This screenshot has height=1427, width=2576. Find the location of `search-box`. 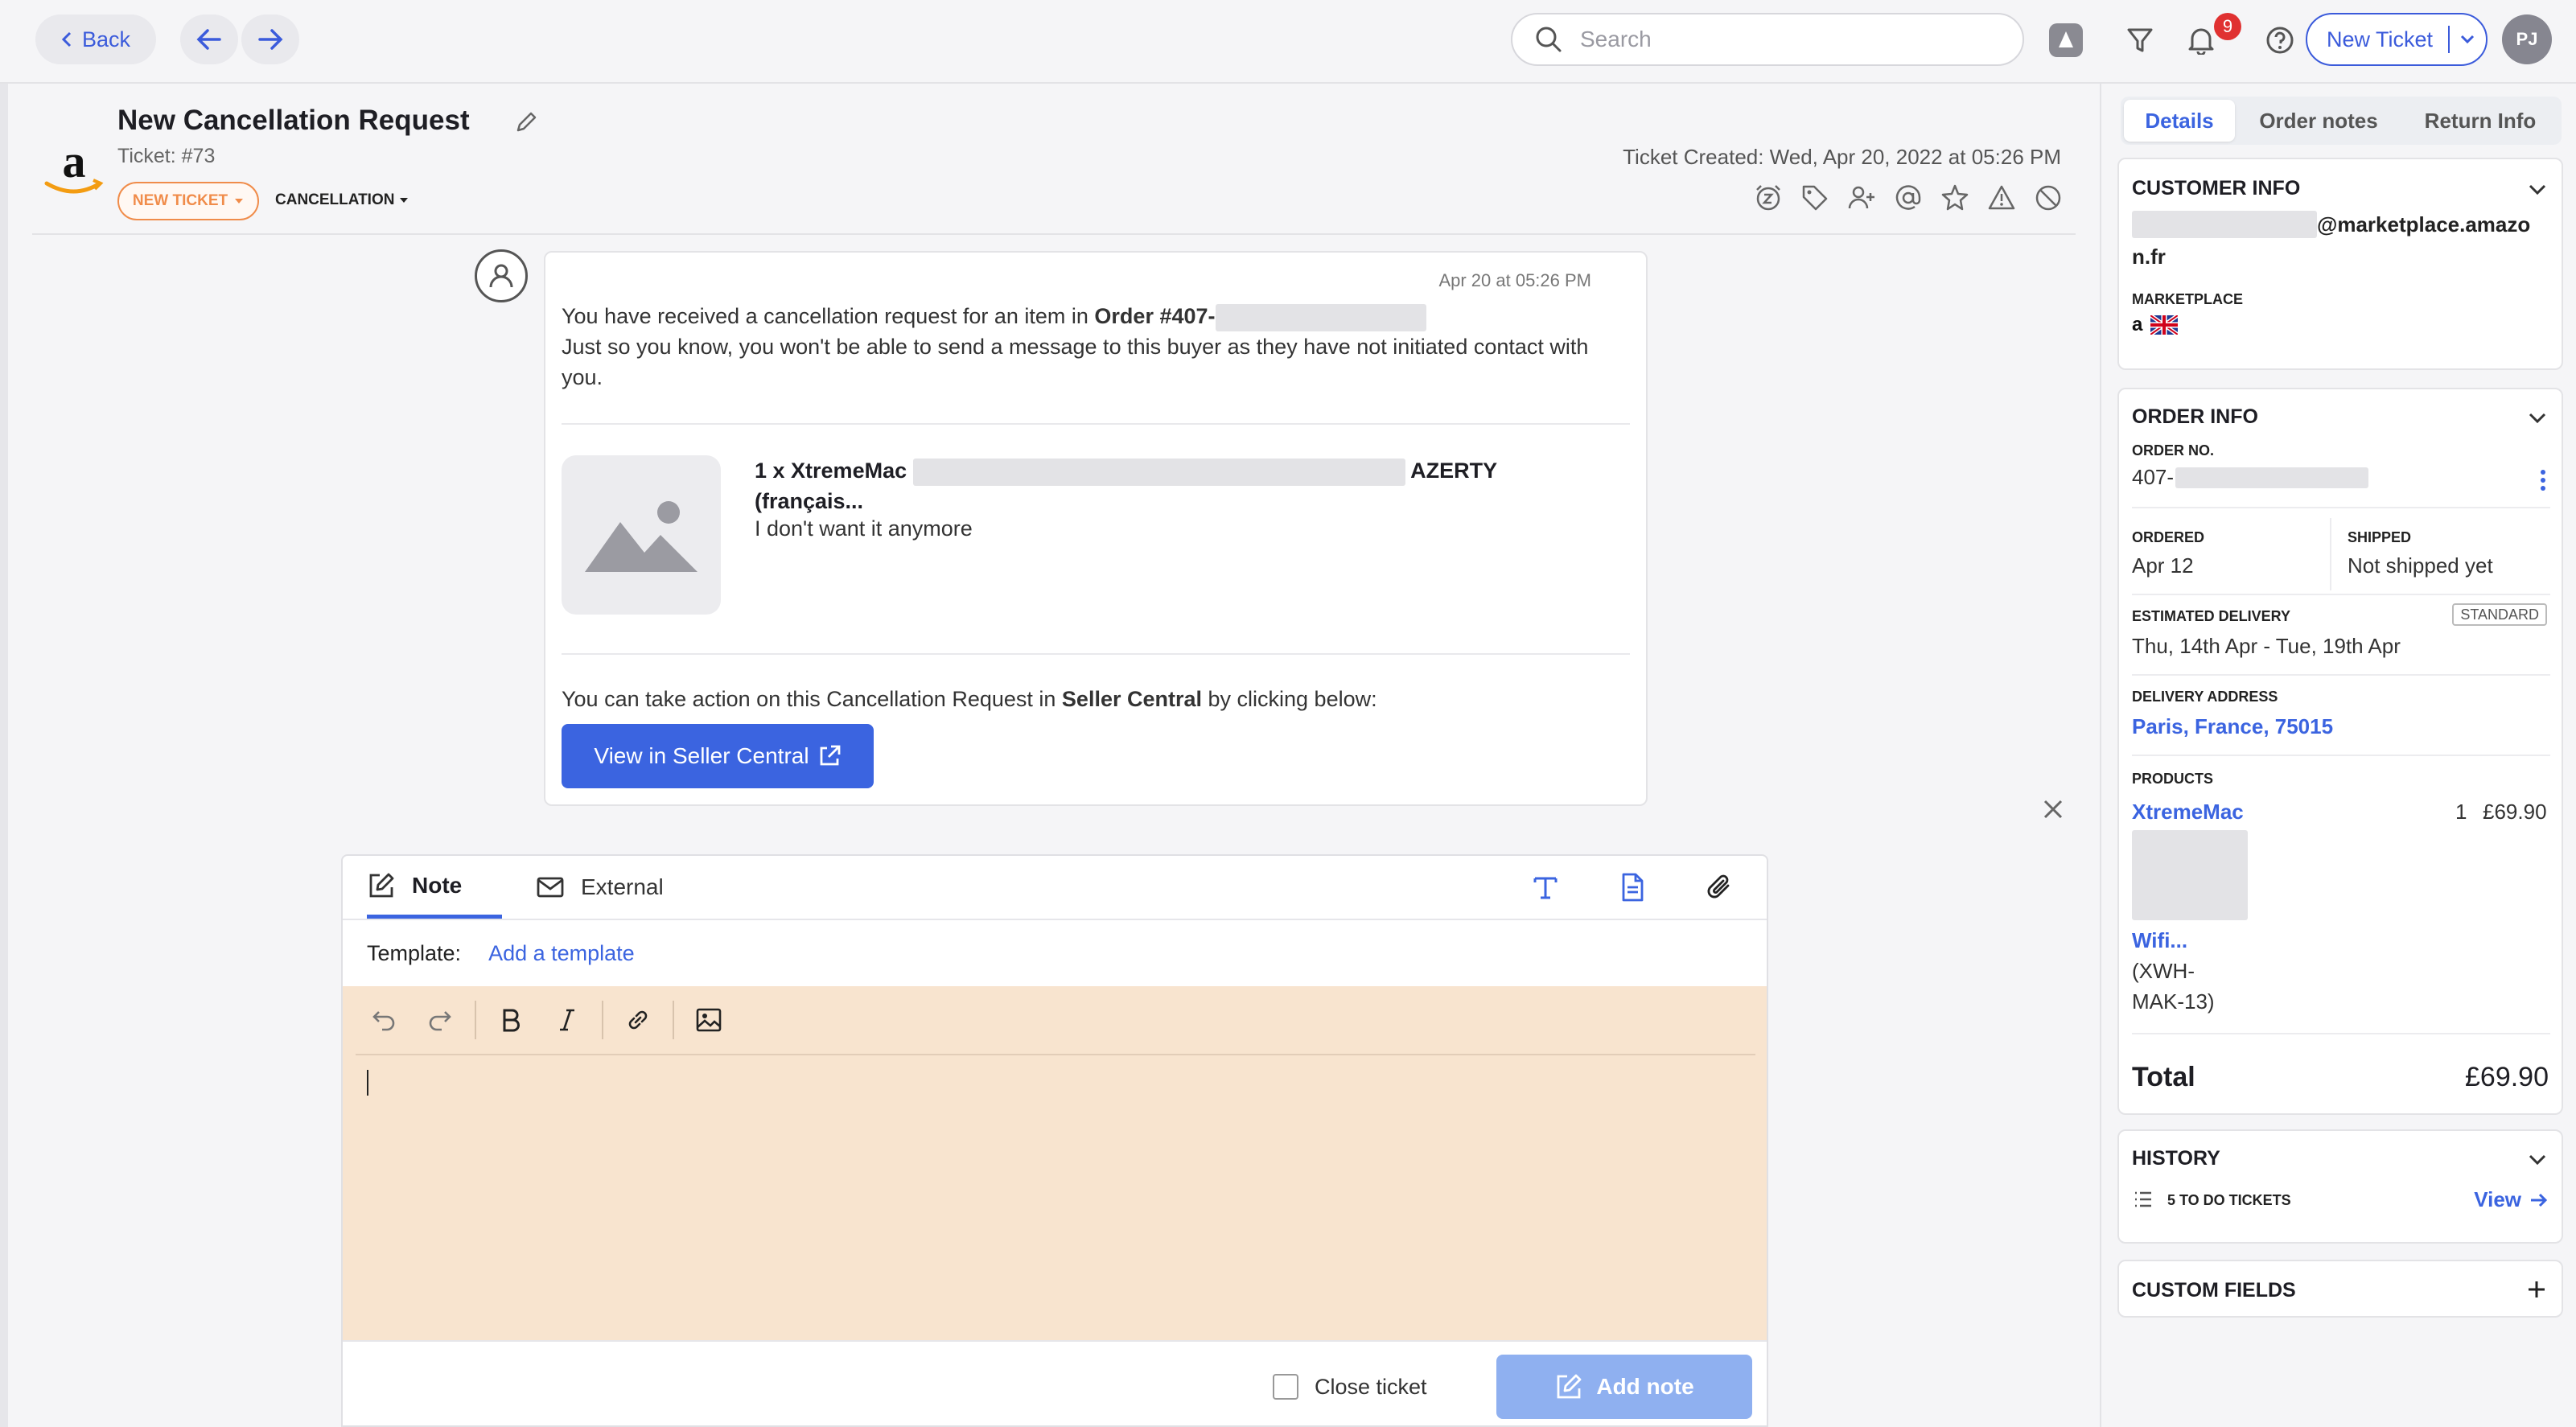

search-box is located at coordinates (1767, 39).